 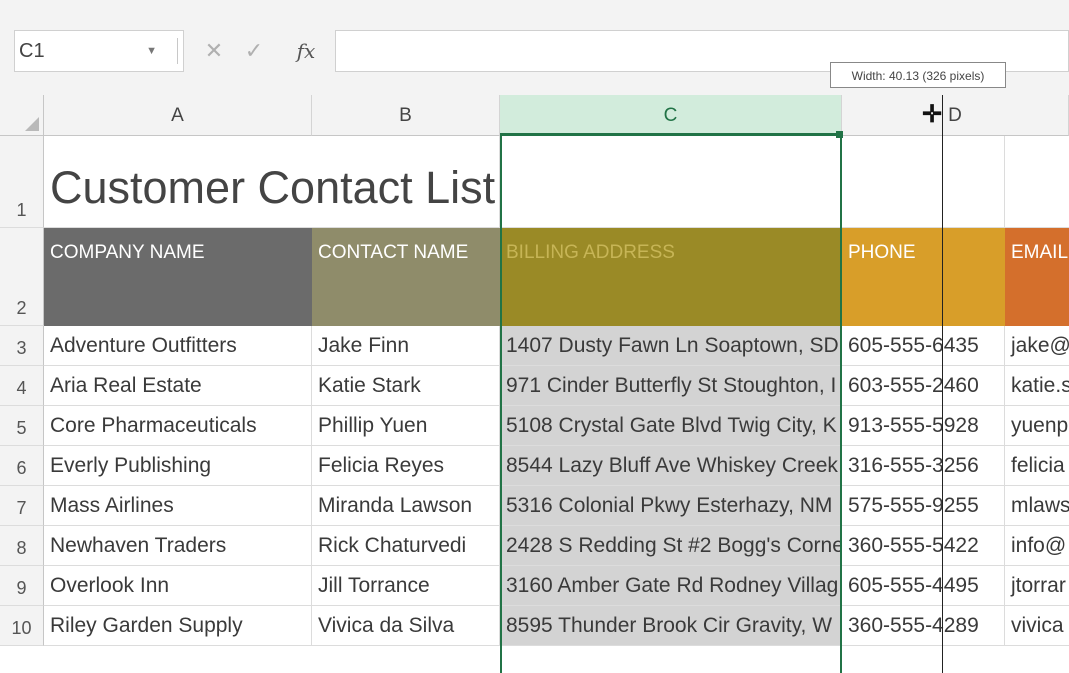 I want to click on table-cell: Jill Torrance, so click(x=406, y=586).